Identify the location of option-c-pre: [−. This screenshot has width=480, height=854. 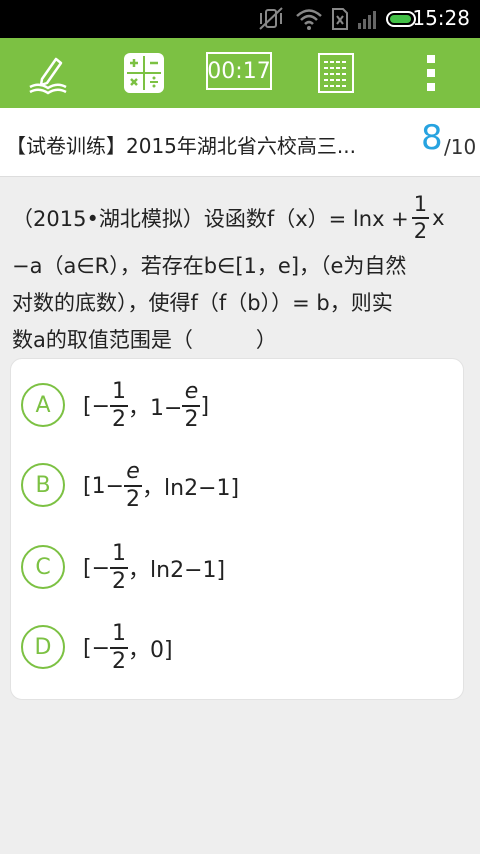
(97, 568).